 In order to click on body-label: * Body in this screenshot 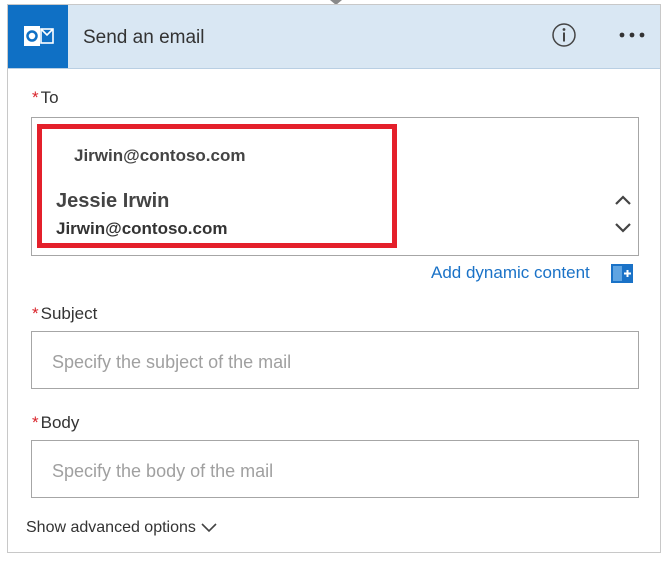, I will do `click(55, 423)`.